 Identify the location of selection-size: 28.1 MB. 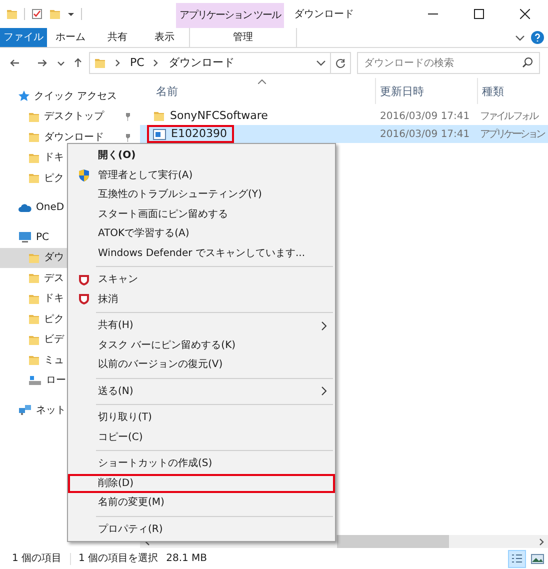
(187, 559).